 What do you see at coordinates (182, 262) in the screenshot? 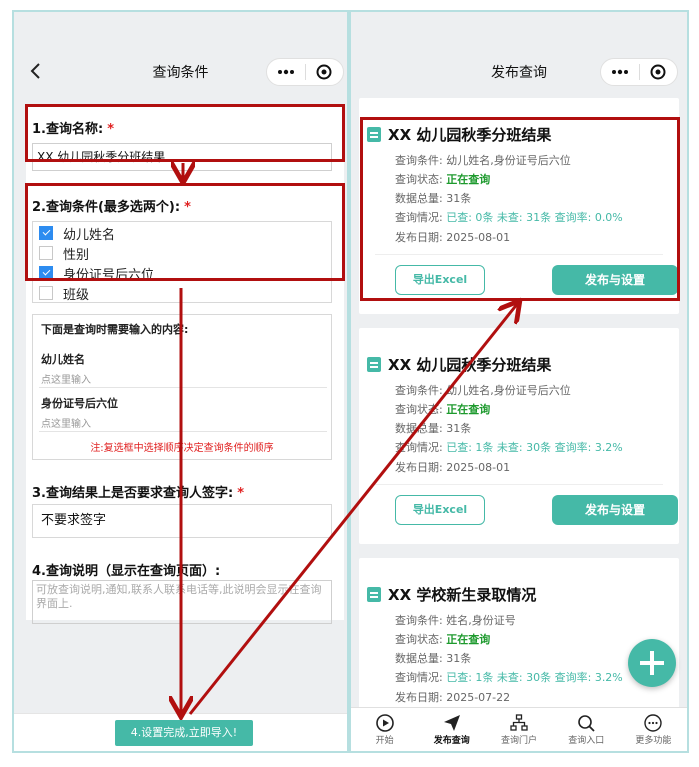
I see `conditions-checklist: 幼儿姓名 性别 身份证号后六位 班级` at bounding box center [182, 262].